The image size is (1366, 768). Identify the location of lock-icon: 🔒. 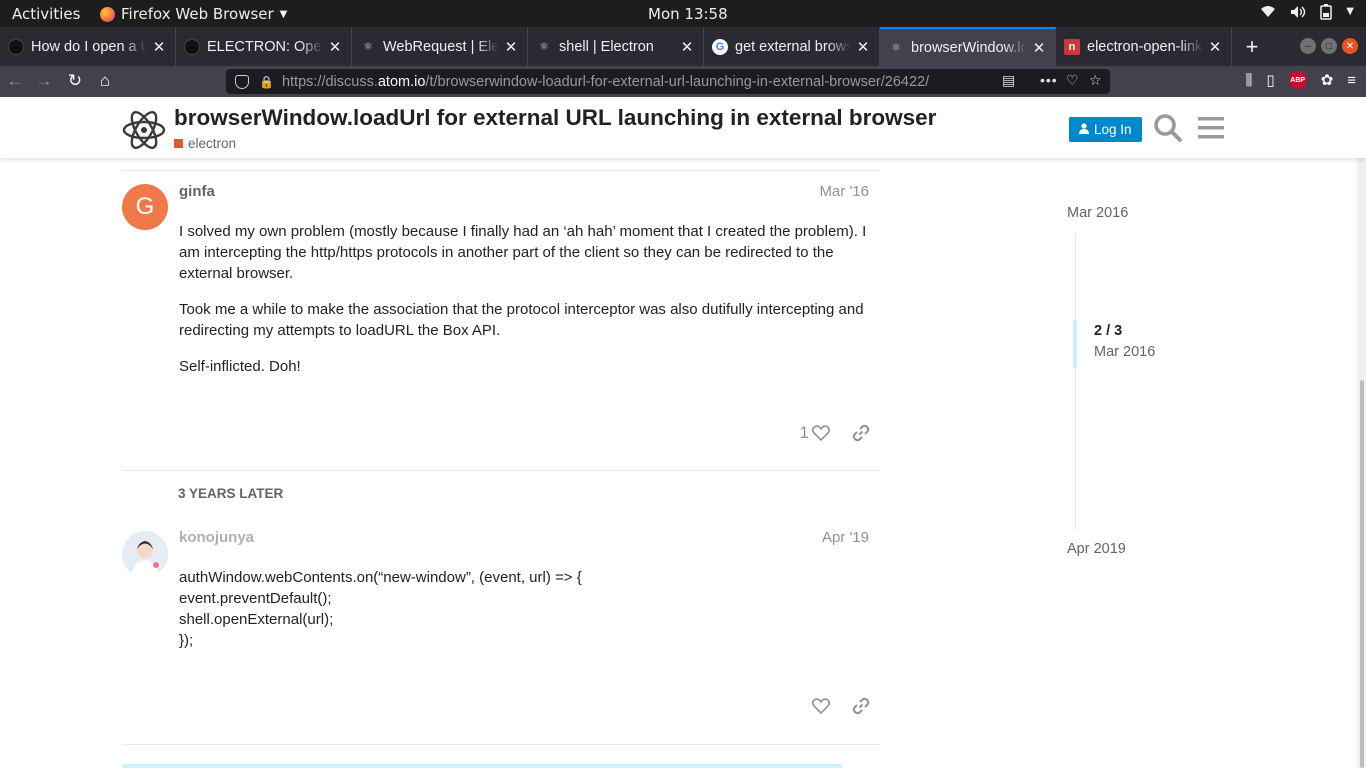
(266, 82).